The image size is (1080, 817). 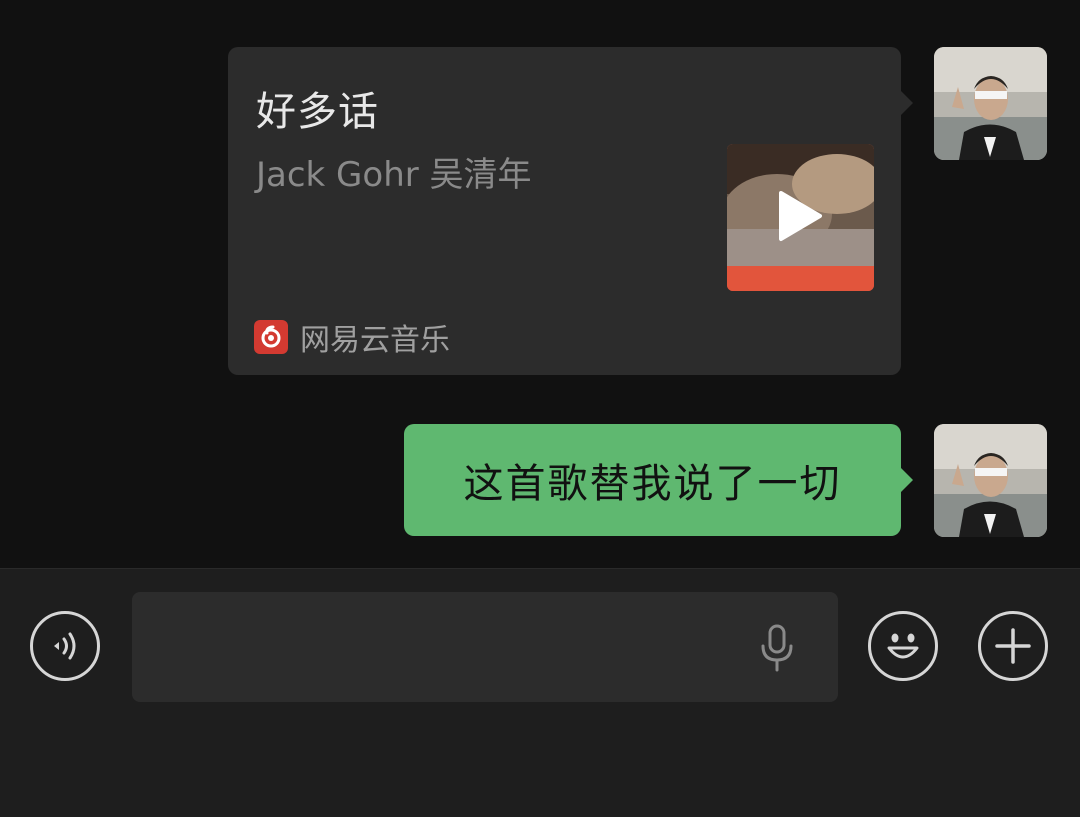 What do you see at coordinates (394, 175) in the screenshot?
I see `song-artist: Jack Gohr 吴清年` at bounding box center [394, 175].